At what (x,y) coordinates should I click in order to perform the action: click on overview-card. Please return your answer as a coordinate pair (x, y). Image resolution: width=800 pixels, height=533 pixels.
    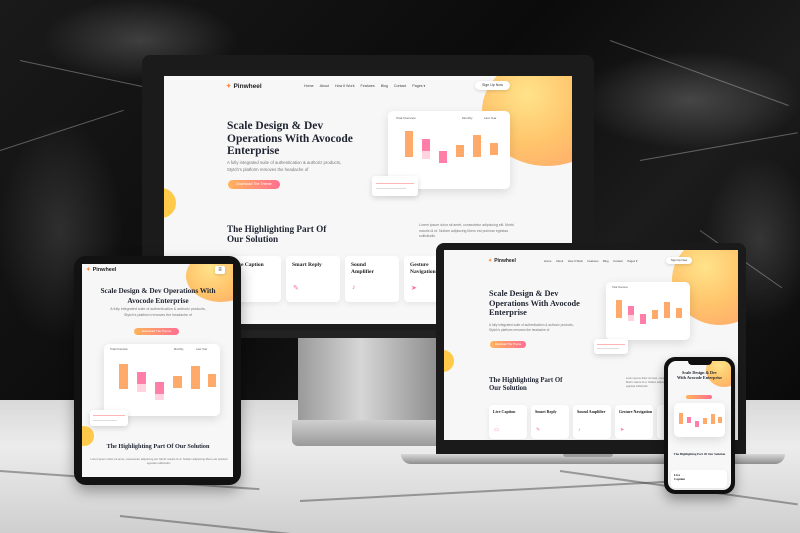
    Looking at the image, I should click on (699, 420).